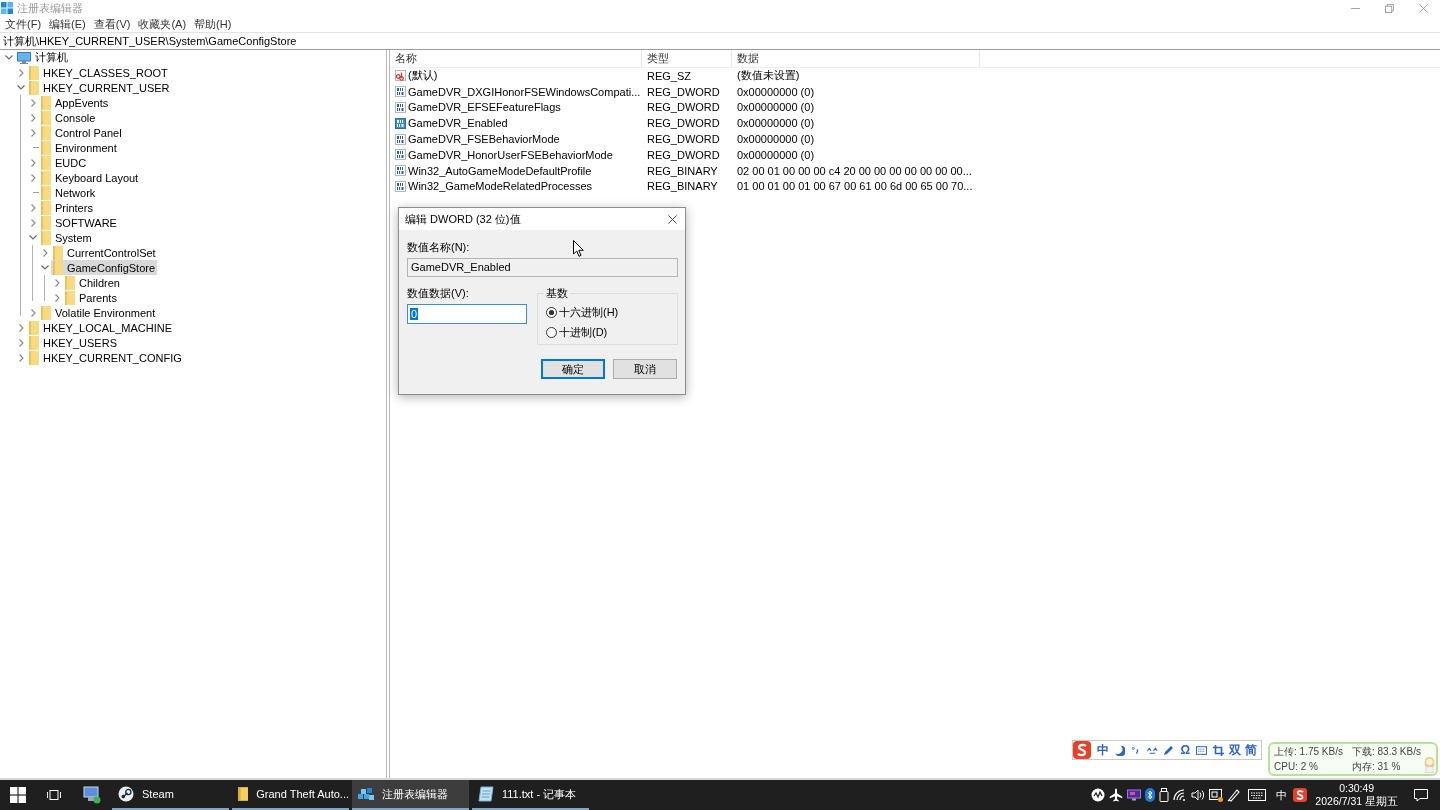  What do you see at coordinates (75, 102) in the screenshot?
I see `tree-node: AppEvents` at bounding box center [75, 102].